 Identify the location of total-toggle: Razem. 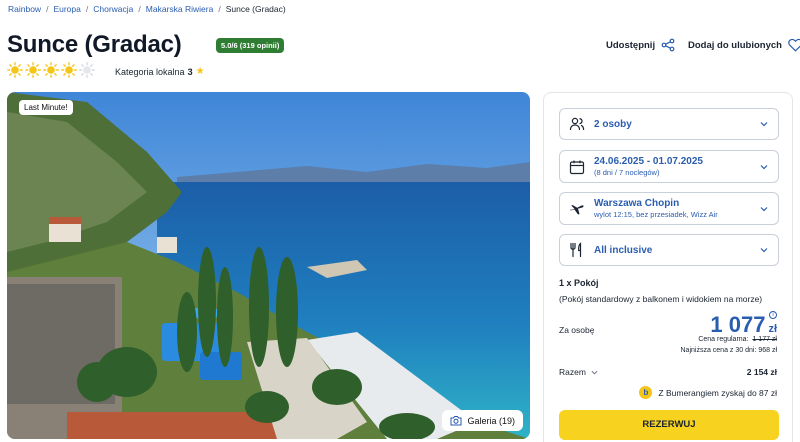
(578, 372).